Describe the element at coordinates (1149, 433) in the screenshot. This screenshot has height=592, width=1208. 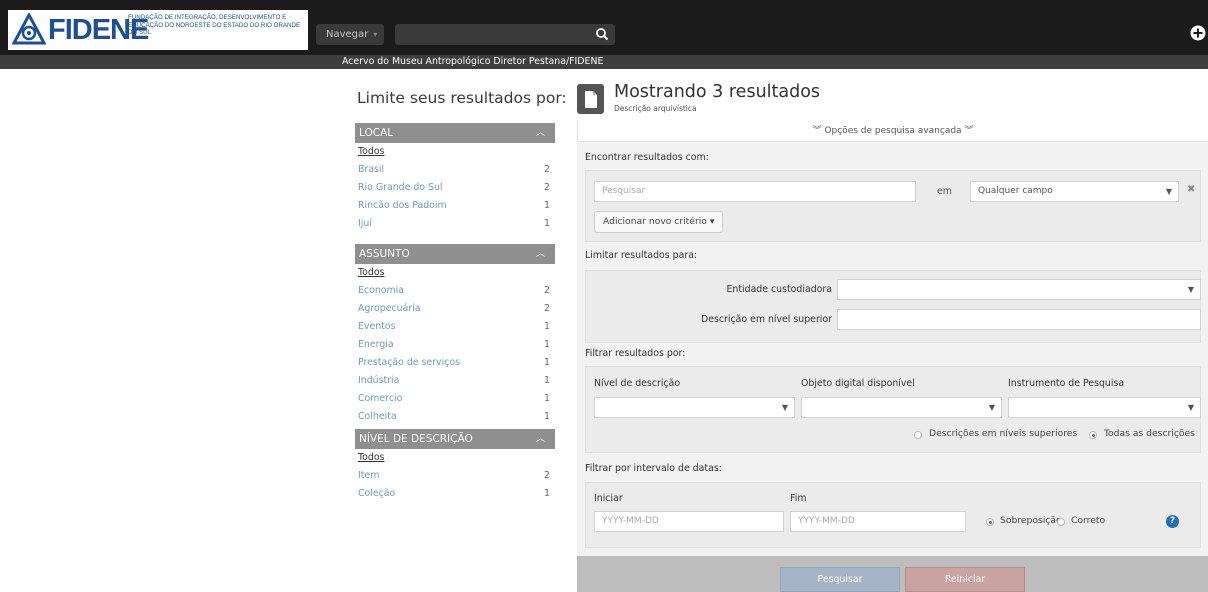
I see `radio-all-descriptions-label: Todas as descrições` at that location.